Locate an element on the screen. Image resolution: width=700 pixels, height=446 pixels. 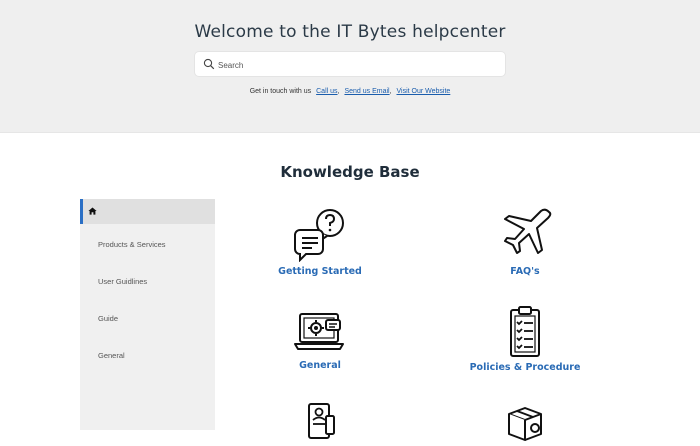
card-label: Policies & Procedure is located at coordinates (525, 367).